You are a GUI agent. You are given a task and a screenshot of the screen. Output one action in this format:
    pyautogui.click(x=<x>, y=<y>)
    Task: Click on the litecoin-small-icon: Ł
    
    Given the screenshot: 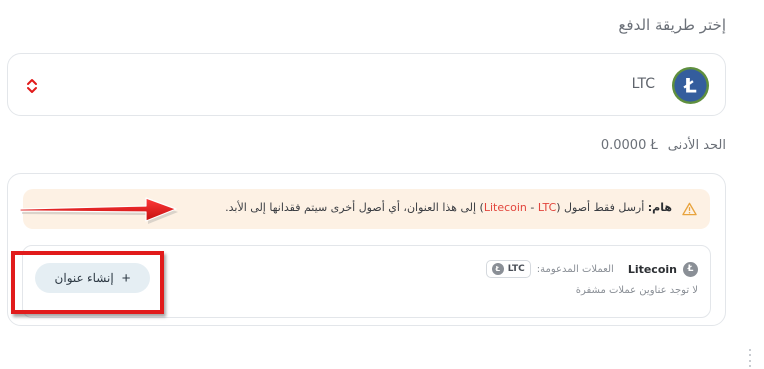 What is the action you would take?
    pyautogui.click(x=690, y=269)
    